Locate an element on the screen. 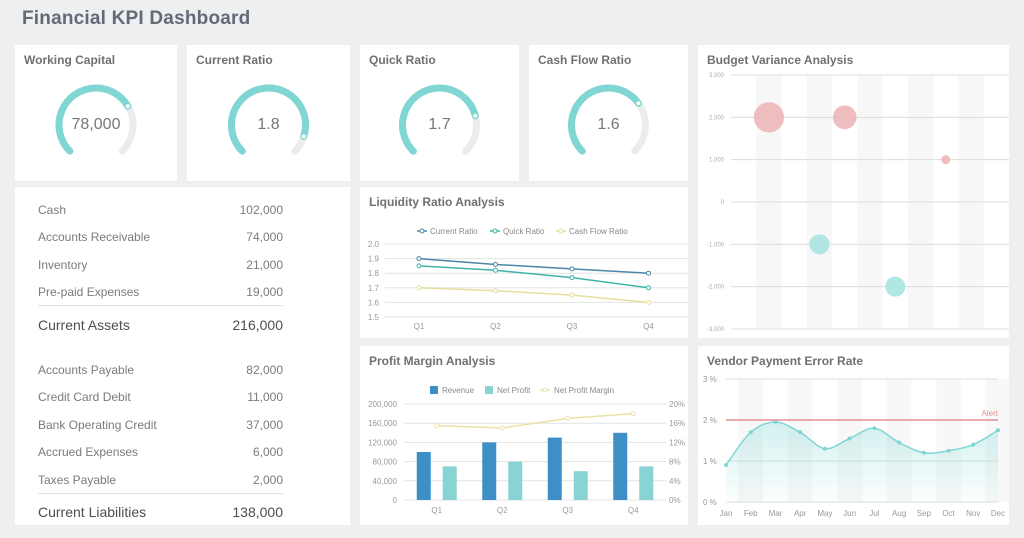 This screenshot has width=1024, height=538. y2-tick-label: 4% is located at coordinates (675, 481).